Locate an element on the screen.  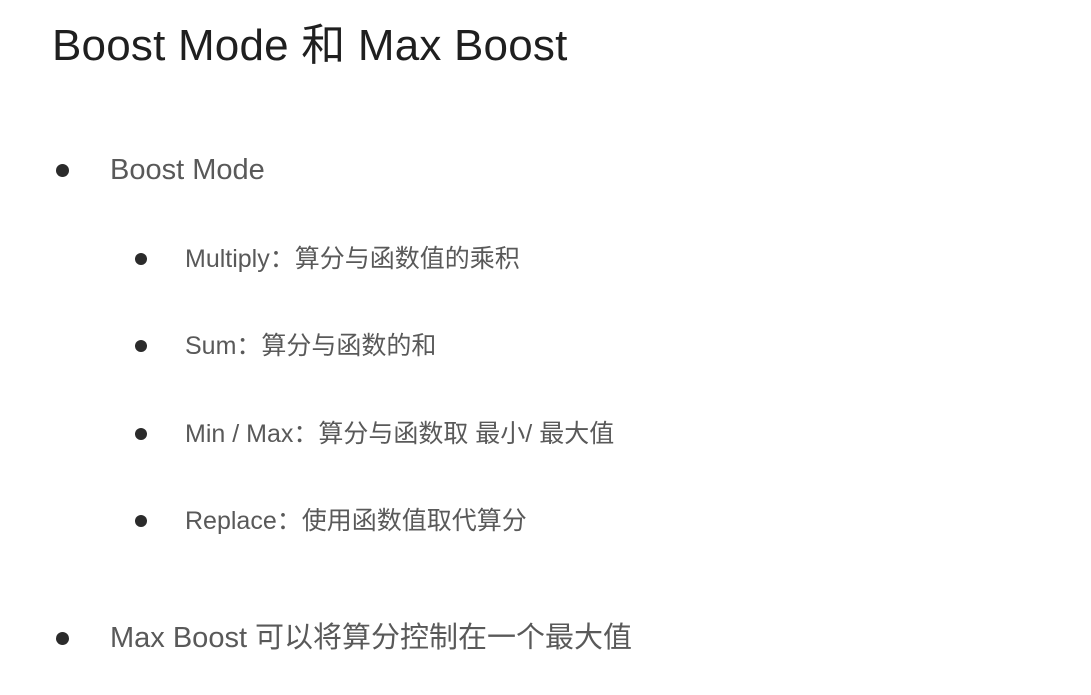
sub-bullet-multiply: Multiply：算分与函数值的乘积 is located at coordinates (327, 259).